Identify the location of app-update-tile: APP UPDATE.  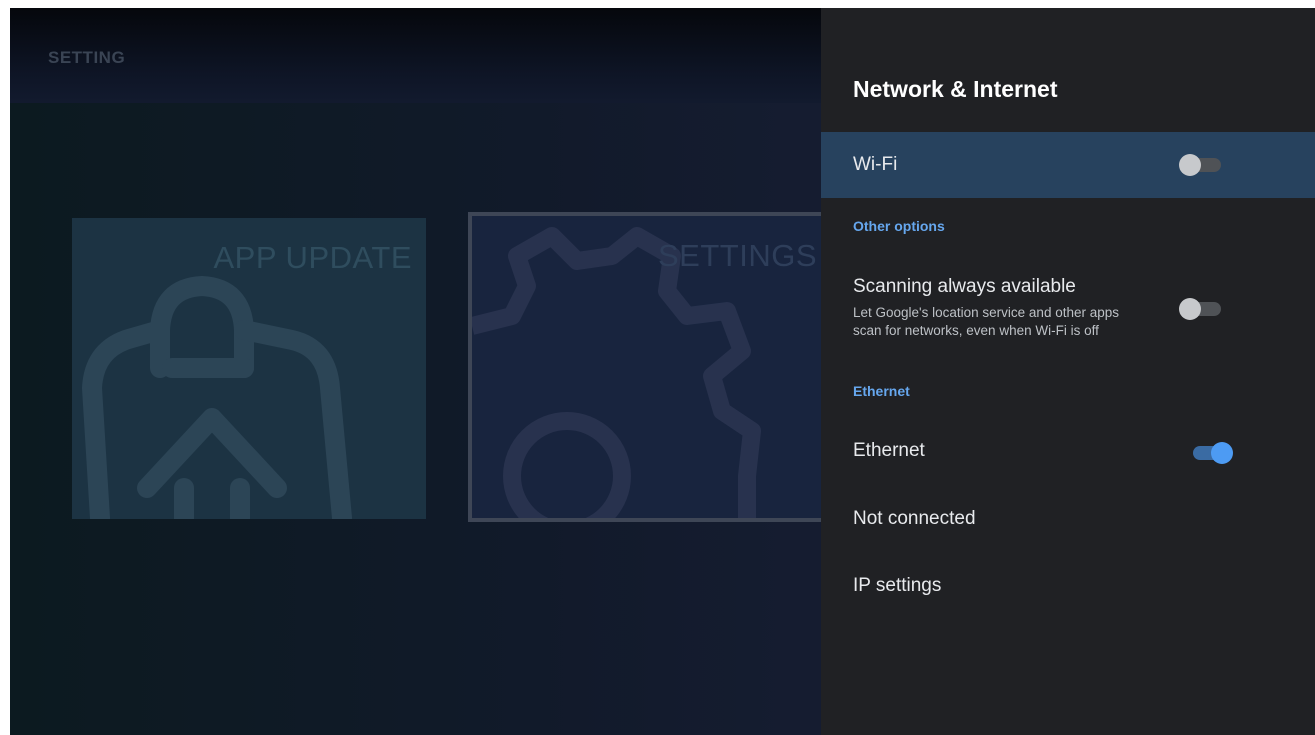
(249, 368).